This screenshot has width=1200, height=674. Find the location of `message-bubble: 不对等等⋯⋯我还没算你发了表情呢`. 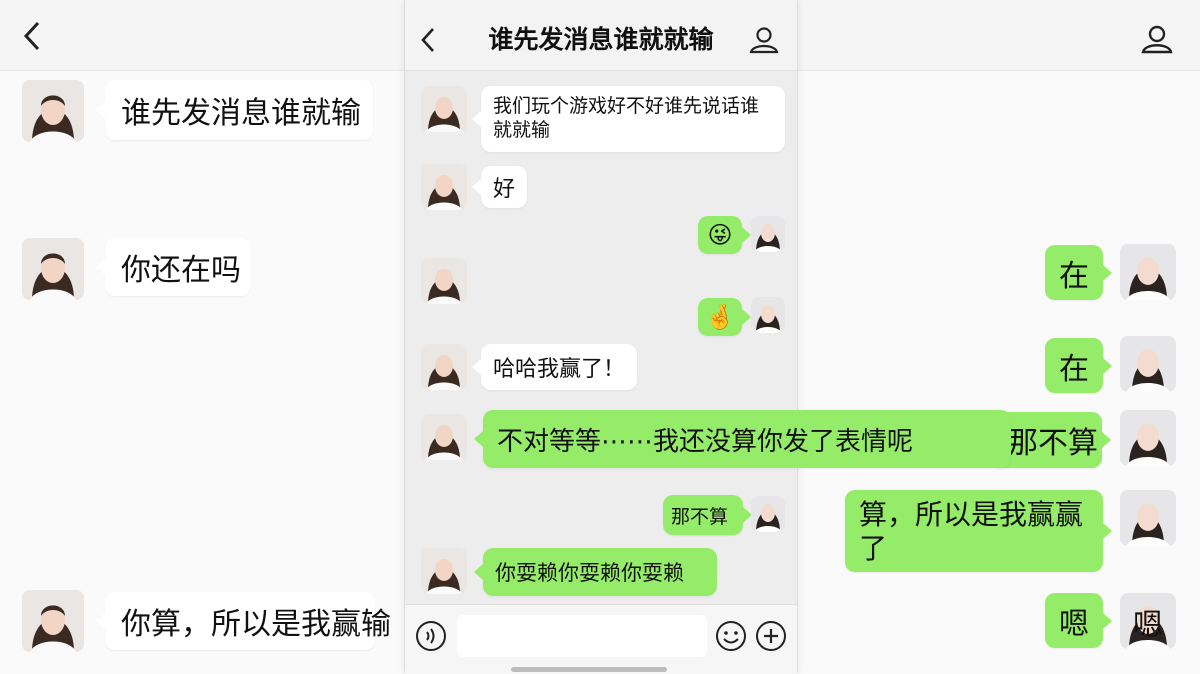

message-bubble: 不对等等⋯⋯我还没算你发了表情呢 is located at coordinates (742, 439).